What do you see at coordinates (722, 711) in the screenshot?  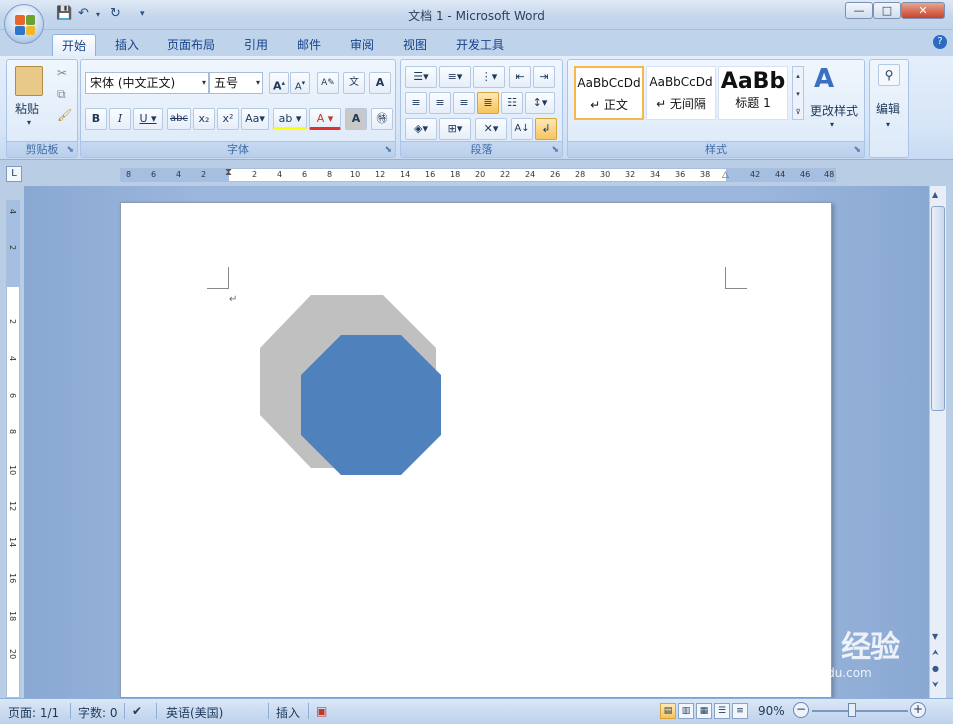 I see `outline-view-icon: ☰` at bounding box center [722, 711].